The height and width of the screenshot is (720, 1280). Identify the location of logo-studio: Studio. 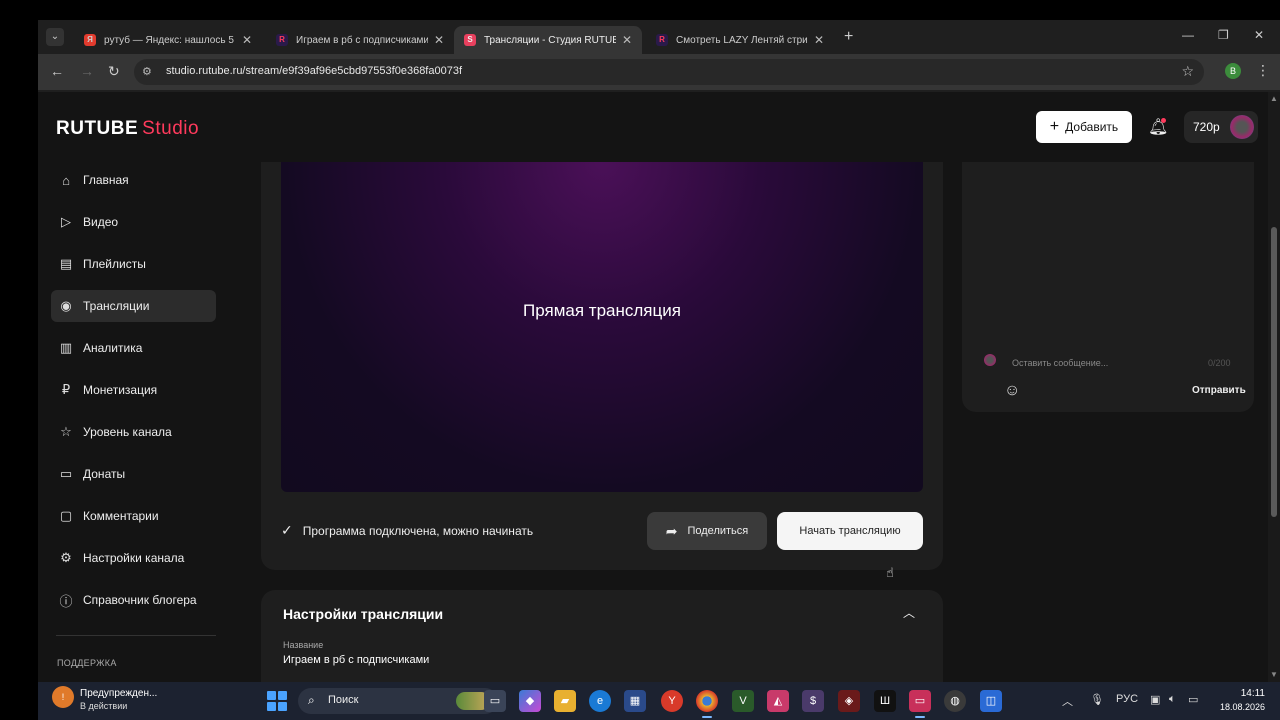
(171, 128).